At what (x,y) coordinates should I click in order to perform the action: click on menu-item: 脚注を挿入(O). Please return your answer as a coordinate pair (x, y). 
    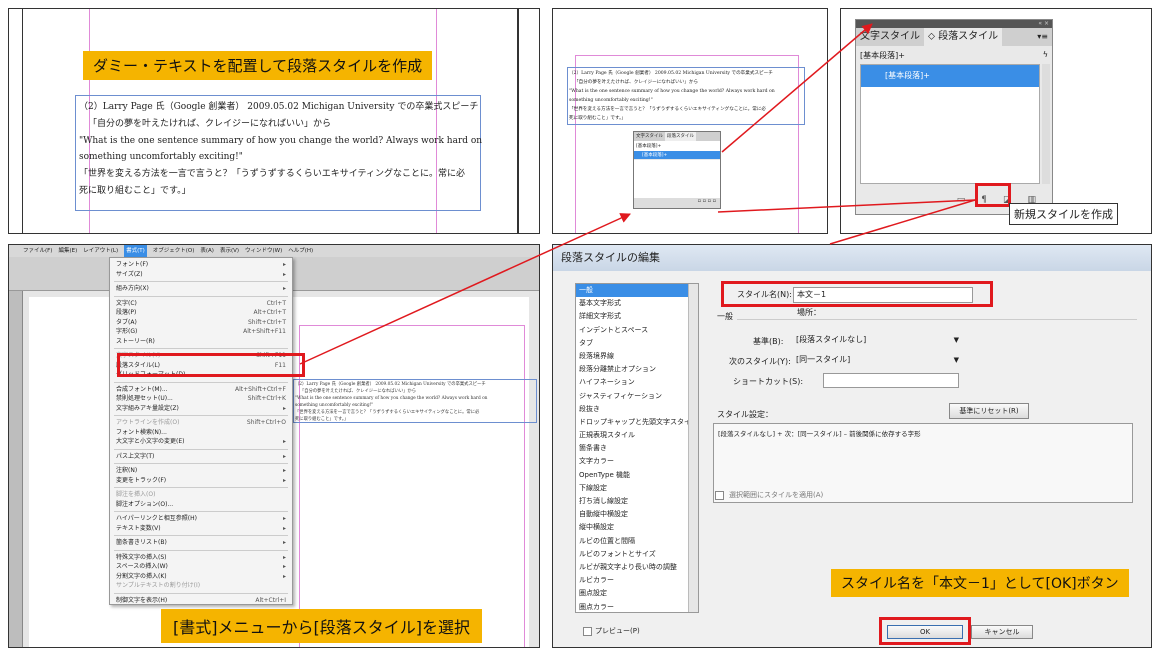
    Looking at the image, I should click on (201, 495).